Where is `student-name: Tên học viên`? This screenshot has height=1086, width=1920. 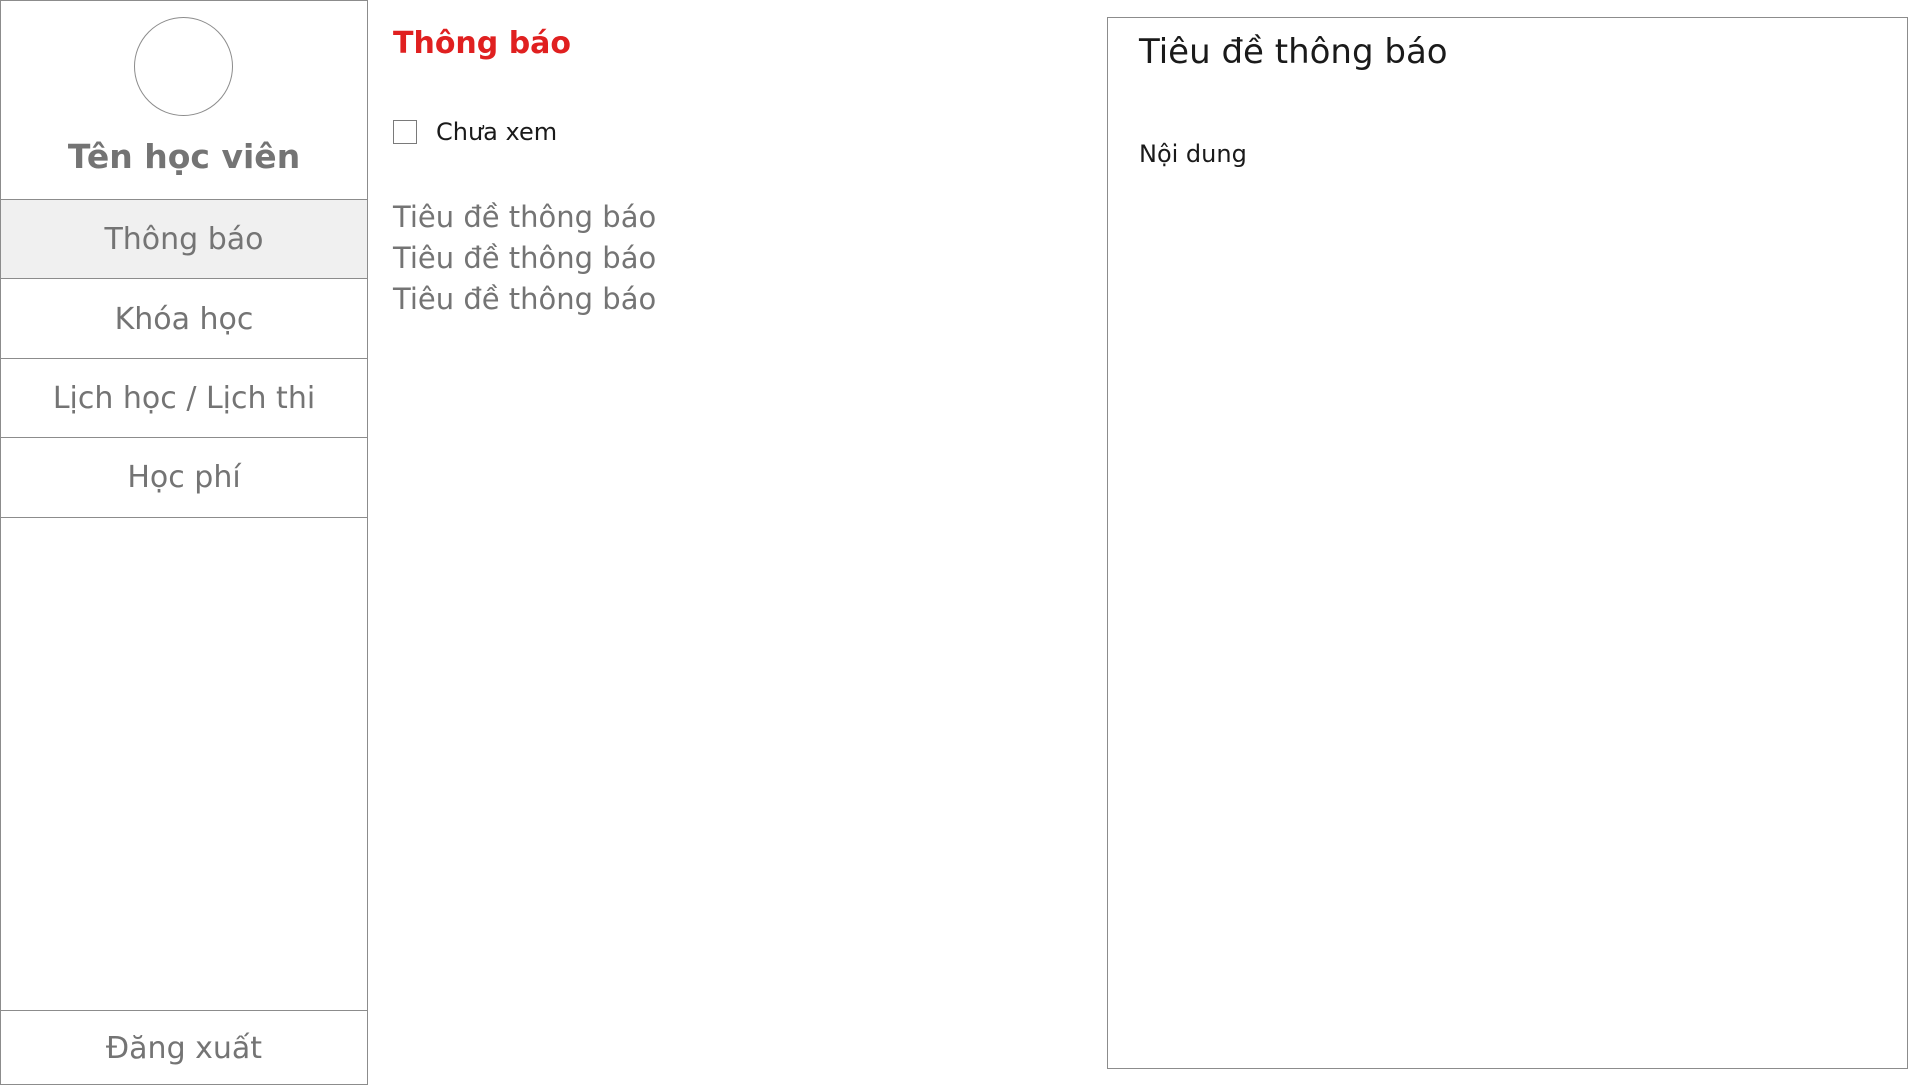 student-name: Tên học viên is located at coordinates (184, 156).